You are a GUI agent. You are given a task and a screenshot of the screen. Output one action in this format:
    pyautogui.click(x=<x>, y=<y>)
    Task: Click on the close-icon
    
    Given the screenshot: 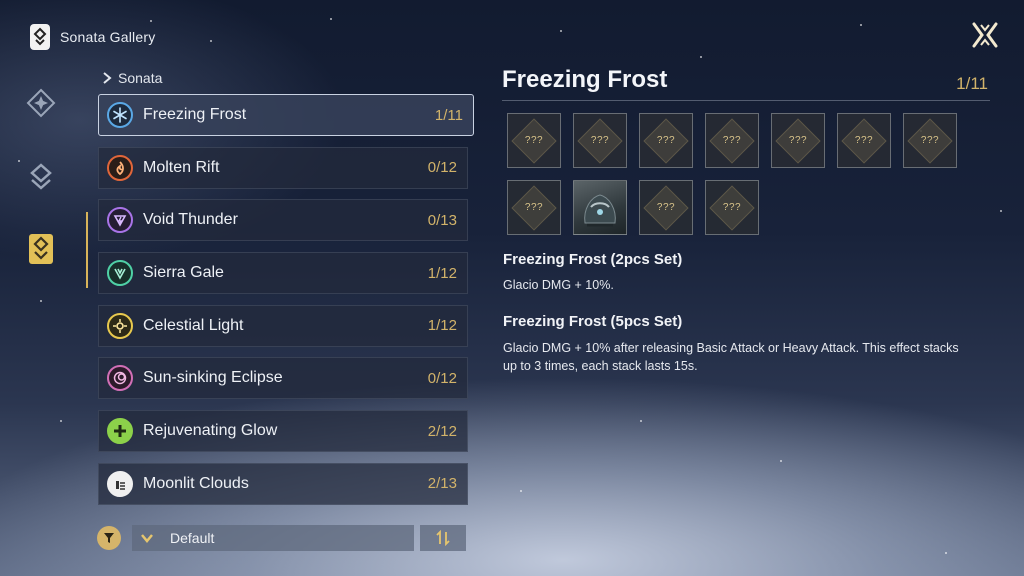 What is the action you would take?
    pyautogui.click(x=985, y=35)
    